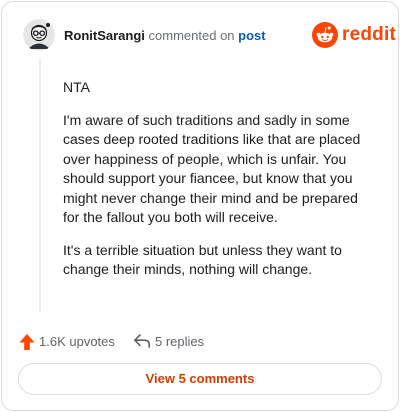  Describe the element at coordinates (251, 35) in the screenshot. I see `post-link: post` at that location.